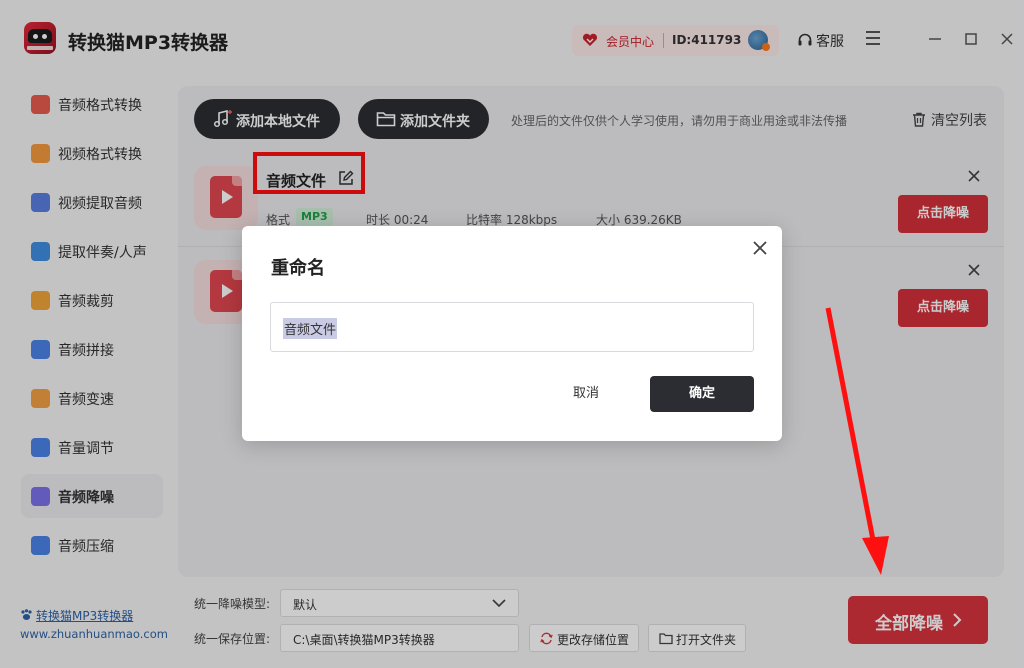 Image resolution: width=1024 pixels, height=668 pixels. I want to click on cancel-button: 取消, so click(586, 394).